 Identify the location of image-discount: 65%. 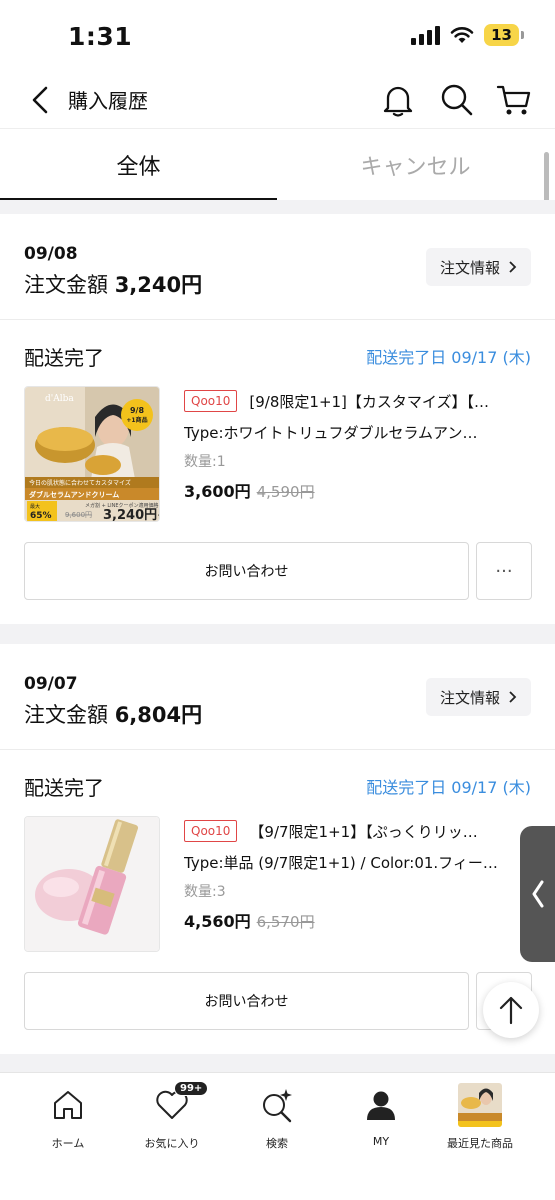
(41, 516).